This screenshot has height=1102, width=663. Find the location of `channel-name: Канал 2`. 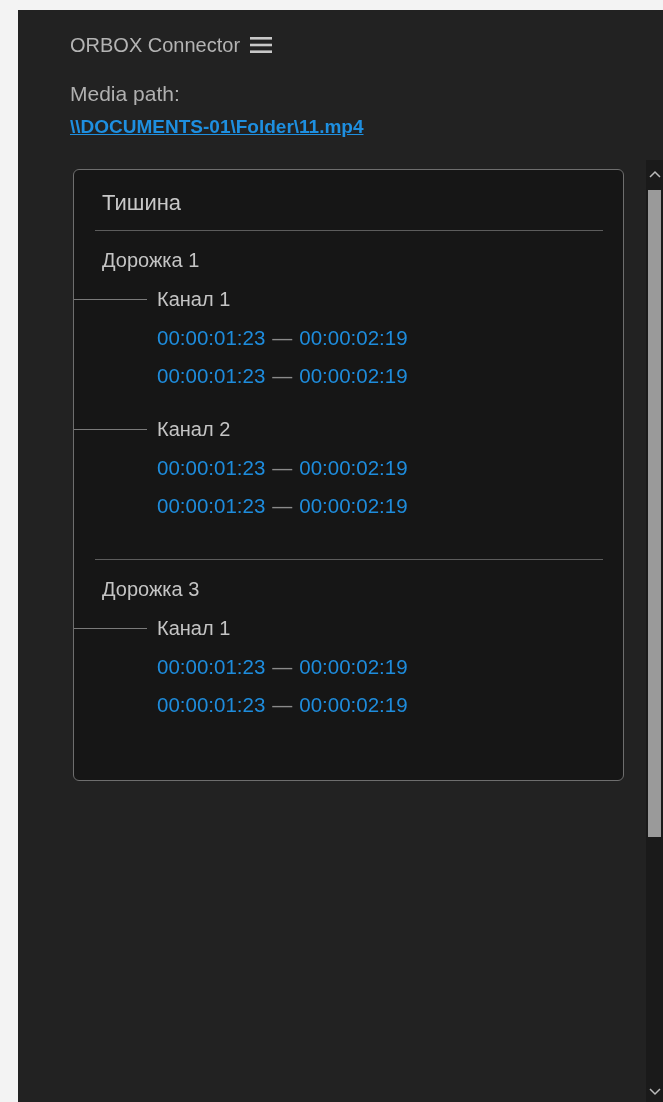

channel-name: Канал 2 is located at coordinates (194, 429).